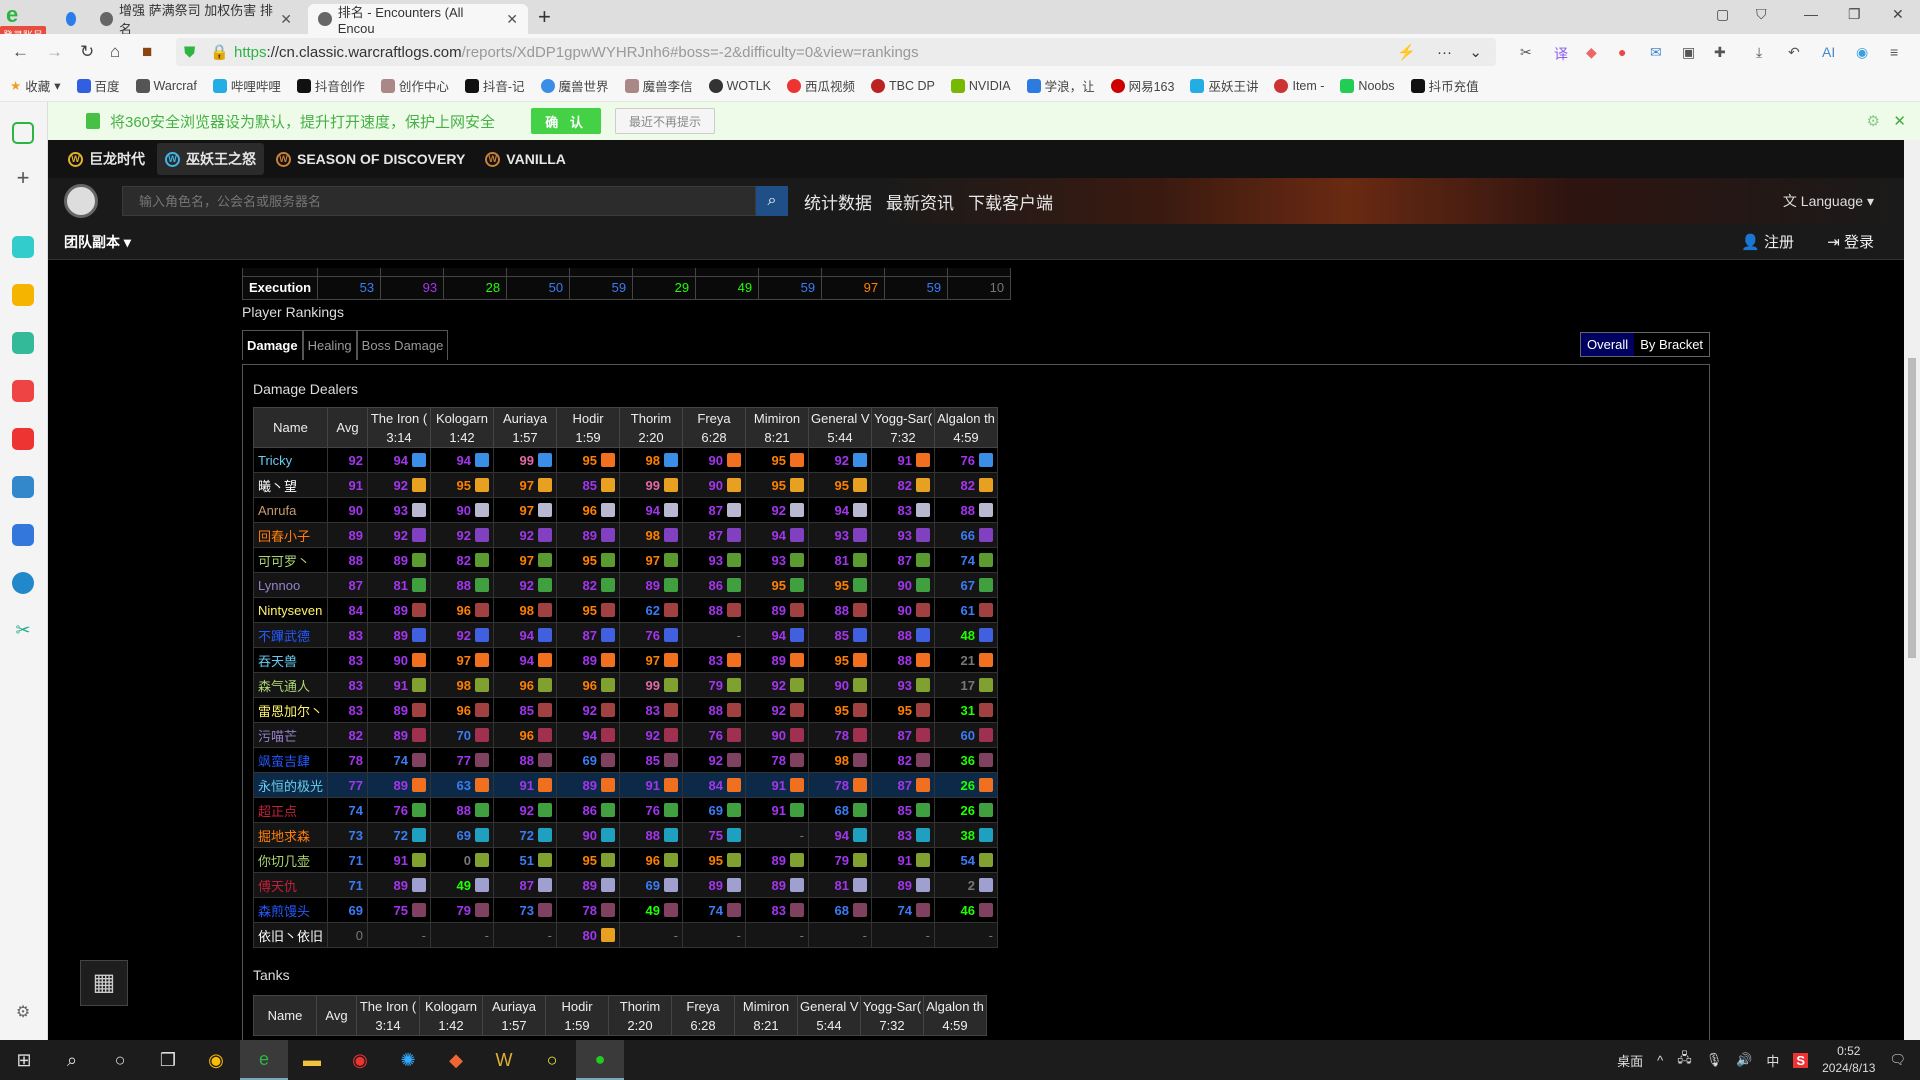 This screenshot has height=1080, width=1920. What do you see at coordinates (821, 85) in the screenshot?
I see `bookmark-item: 西瓜视频` at bounding box center [821, 85].